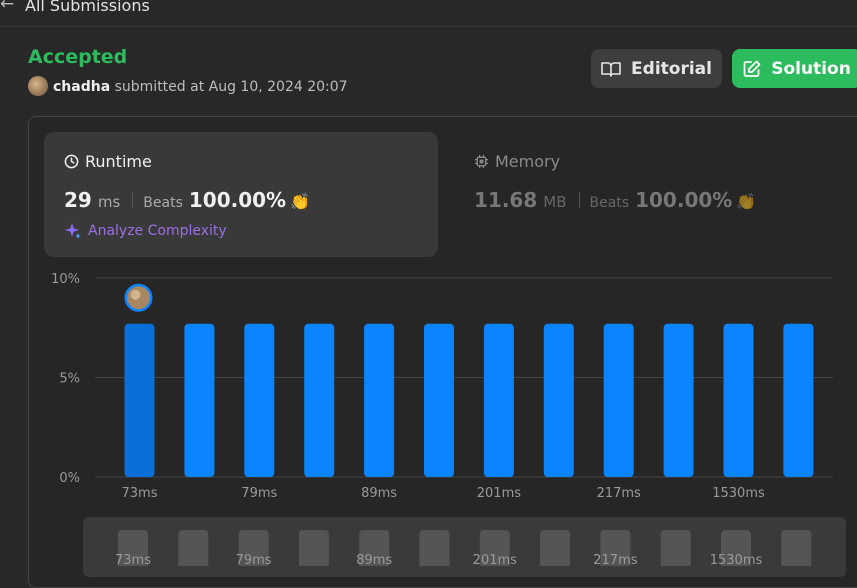 The height and width of the screenshot is (588, 857). I want to click on overview-tick-label: 201ms, so click(495, 559).